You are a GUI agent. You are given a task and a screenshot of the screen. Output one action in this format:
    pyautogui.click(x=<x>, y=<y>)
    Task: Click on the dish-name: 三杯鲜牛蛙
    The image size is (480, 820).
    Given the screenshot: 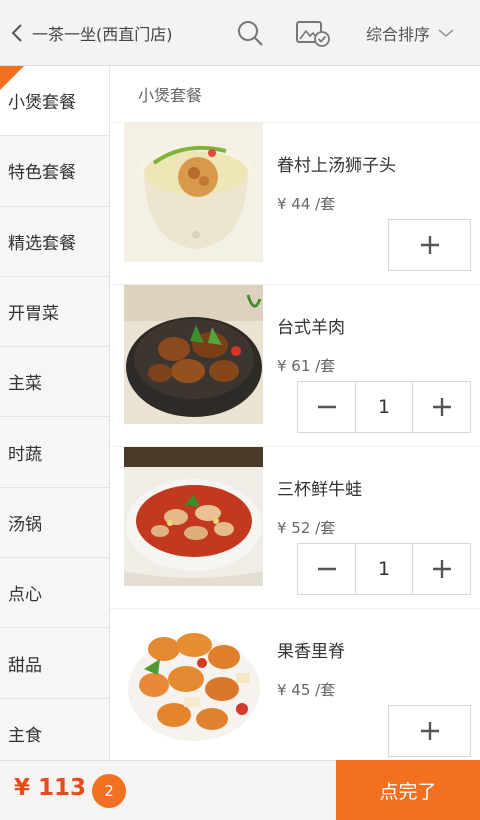 What is the action you would take?
    pyautogui.click(x=319, y=490)
    